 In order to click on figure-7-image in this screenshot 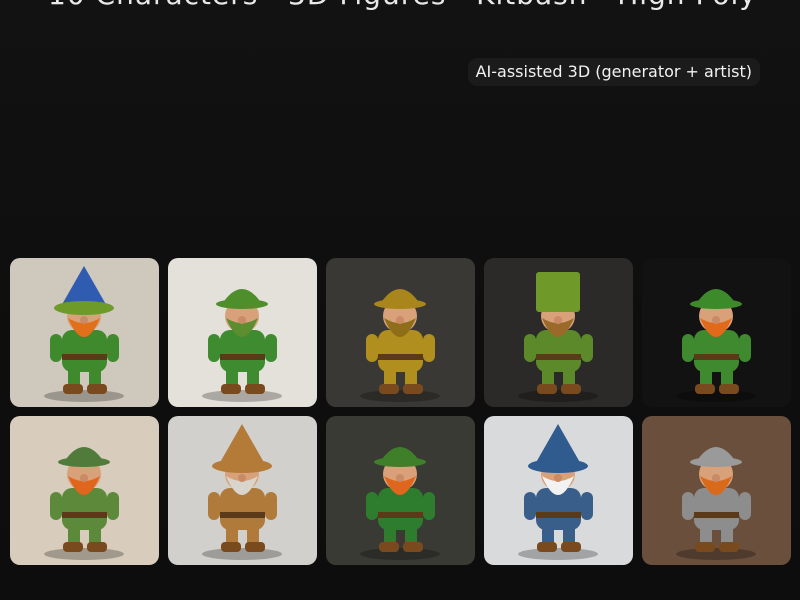, I will do `click(242, 490)`.